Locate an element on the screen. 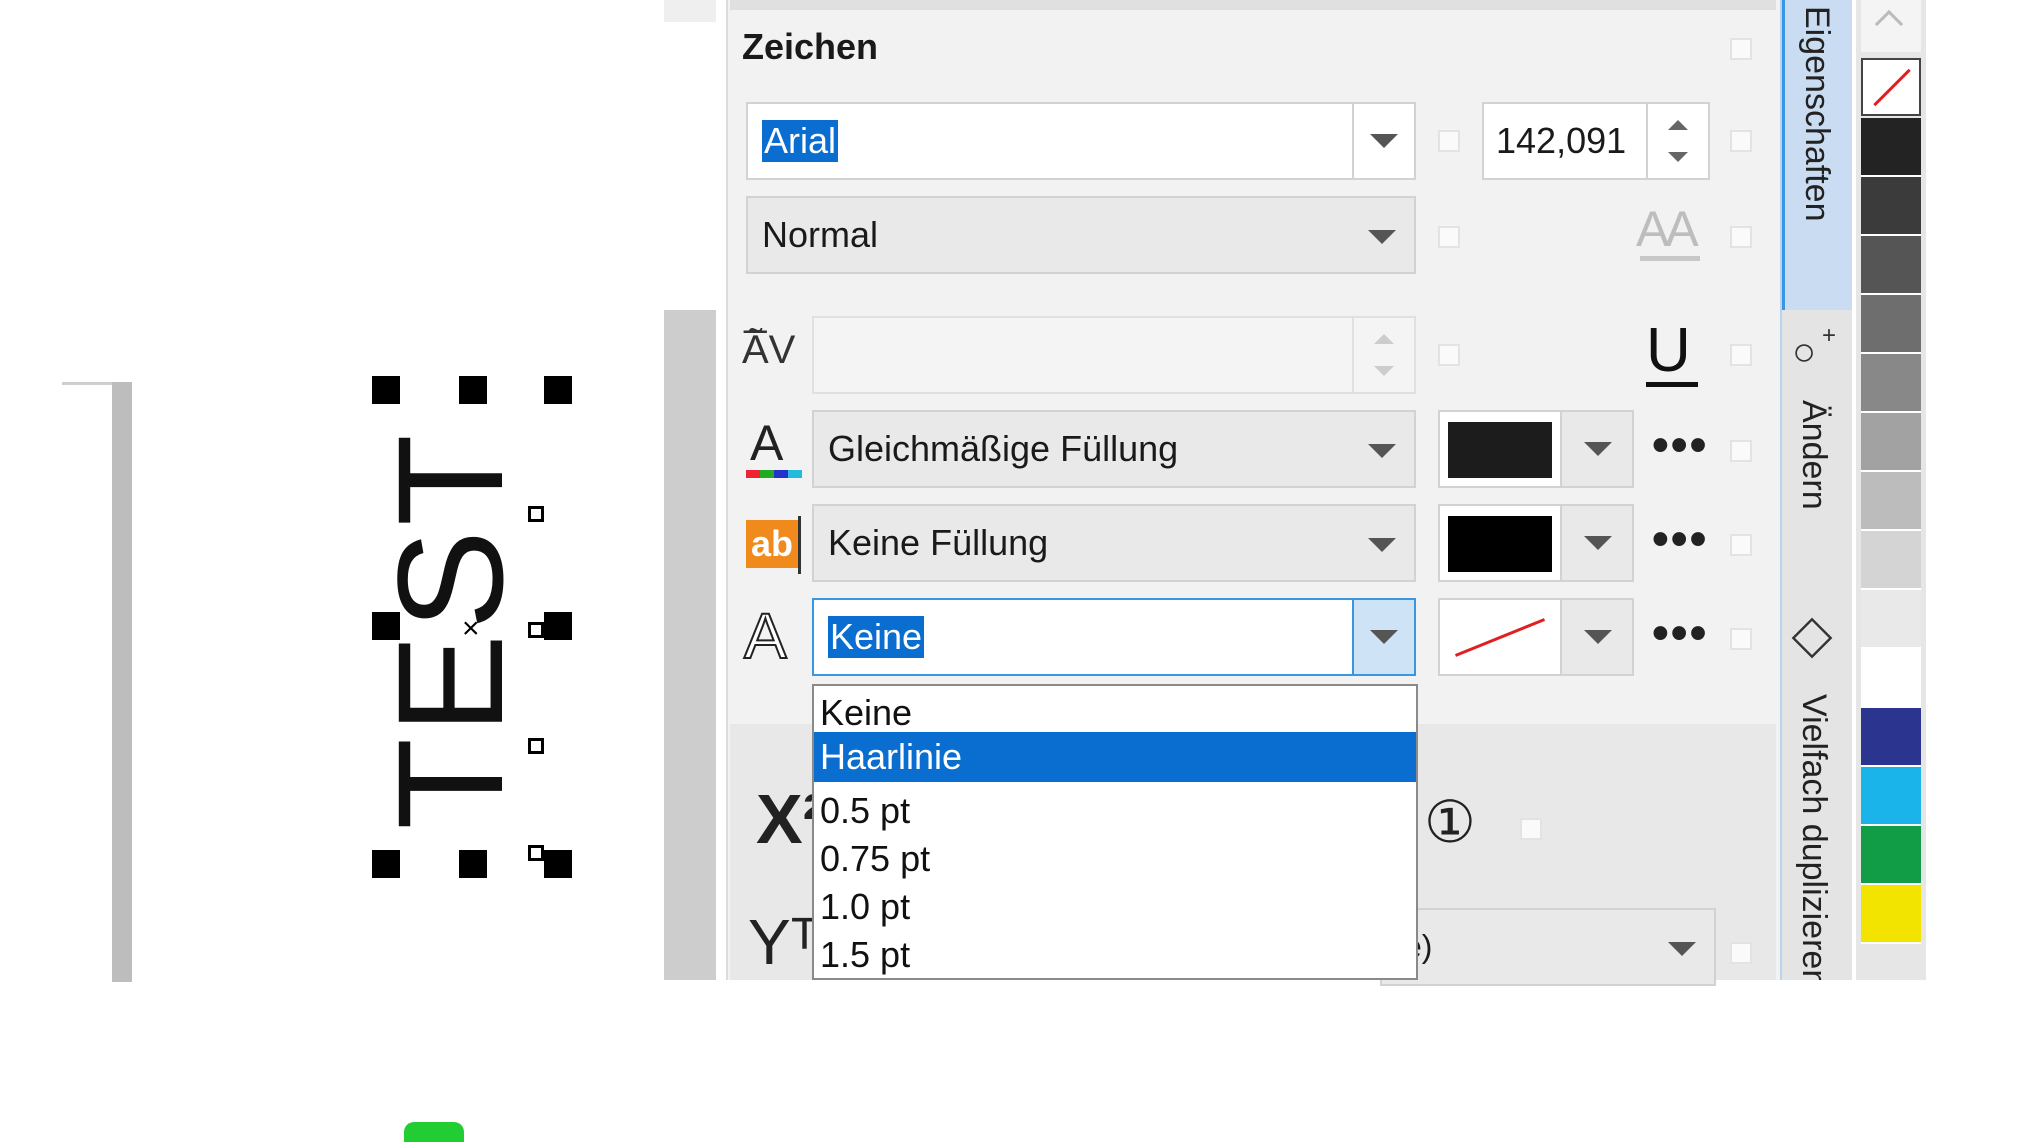 This screenshot has width=2018, height=1142. background-fill-combobox: Keine Füllung is located at coordinates (1114, 543).